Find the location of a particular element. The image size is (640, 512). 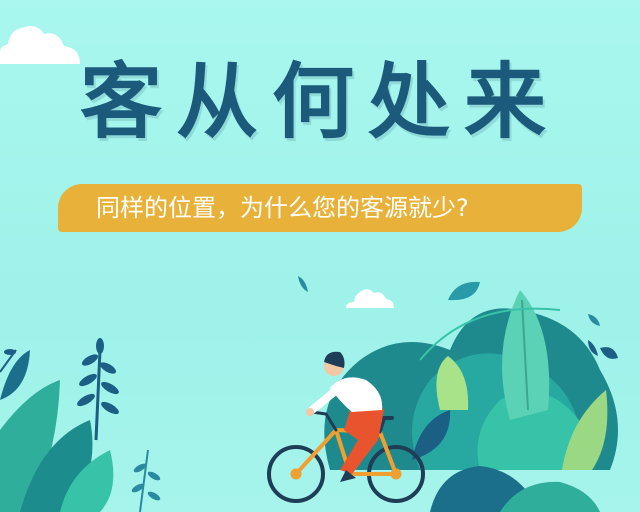

cloud-small is located at coordinates (370, 298).